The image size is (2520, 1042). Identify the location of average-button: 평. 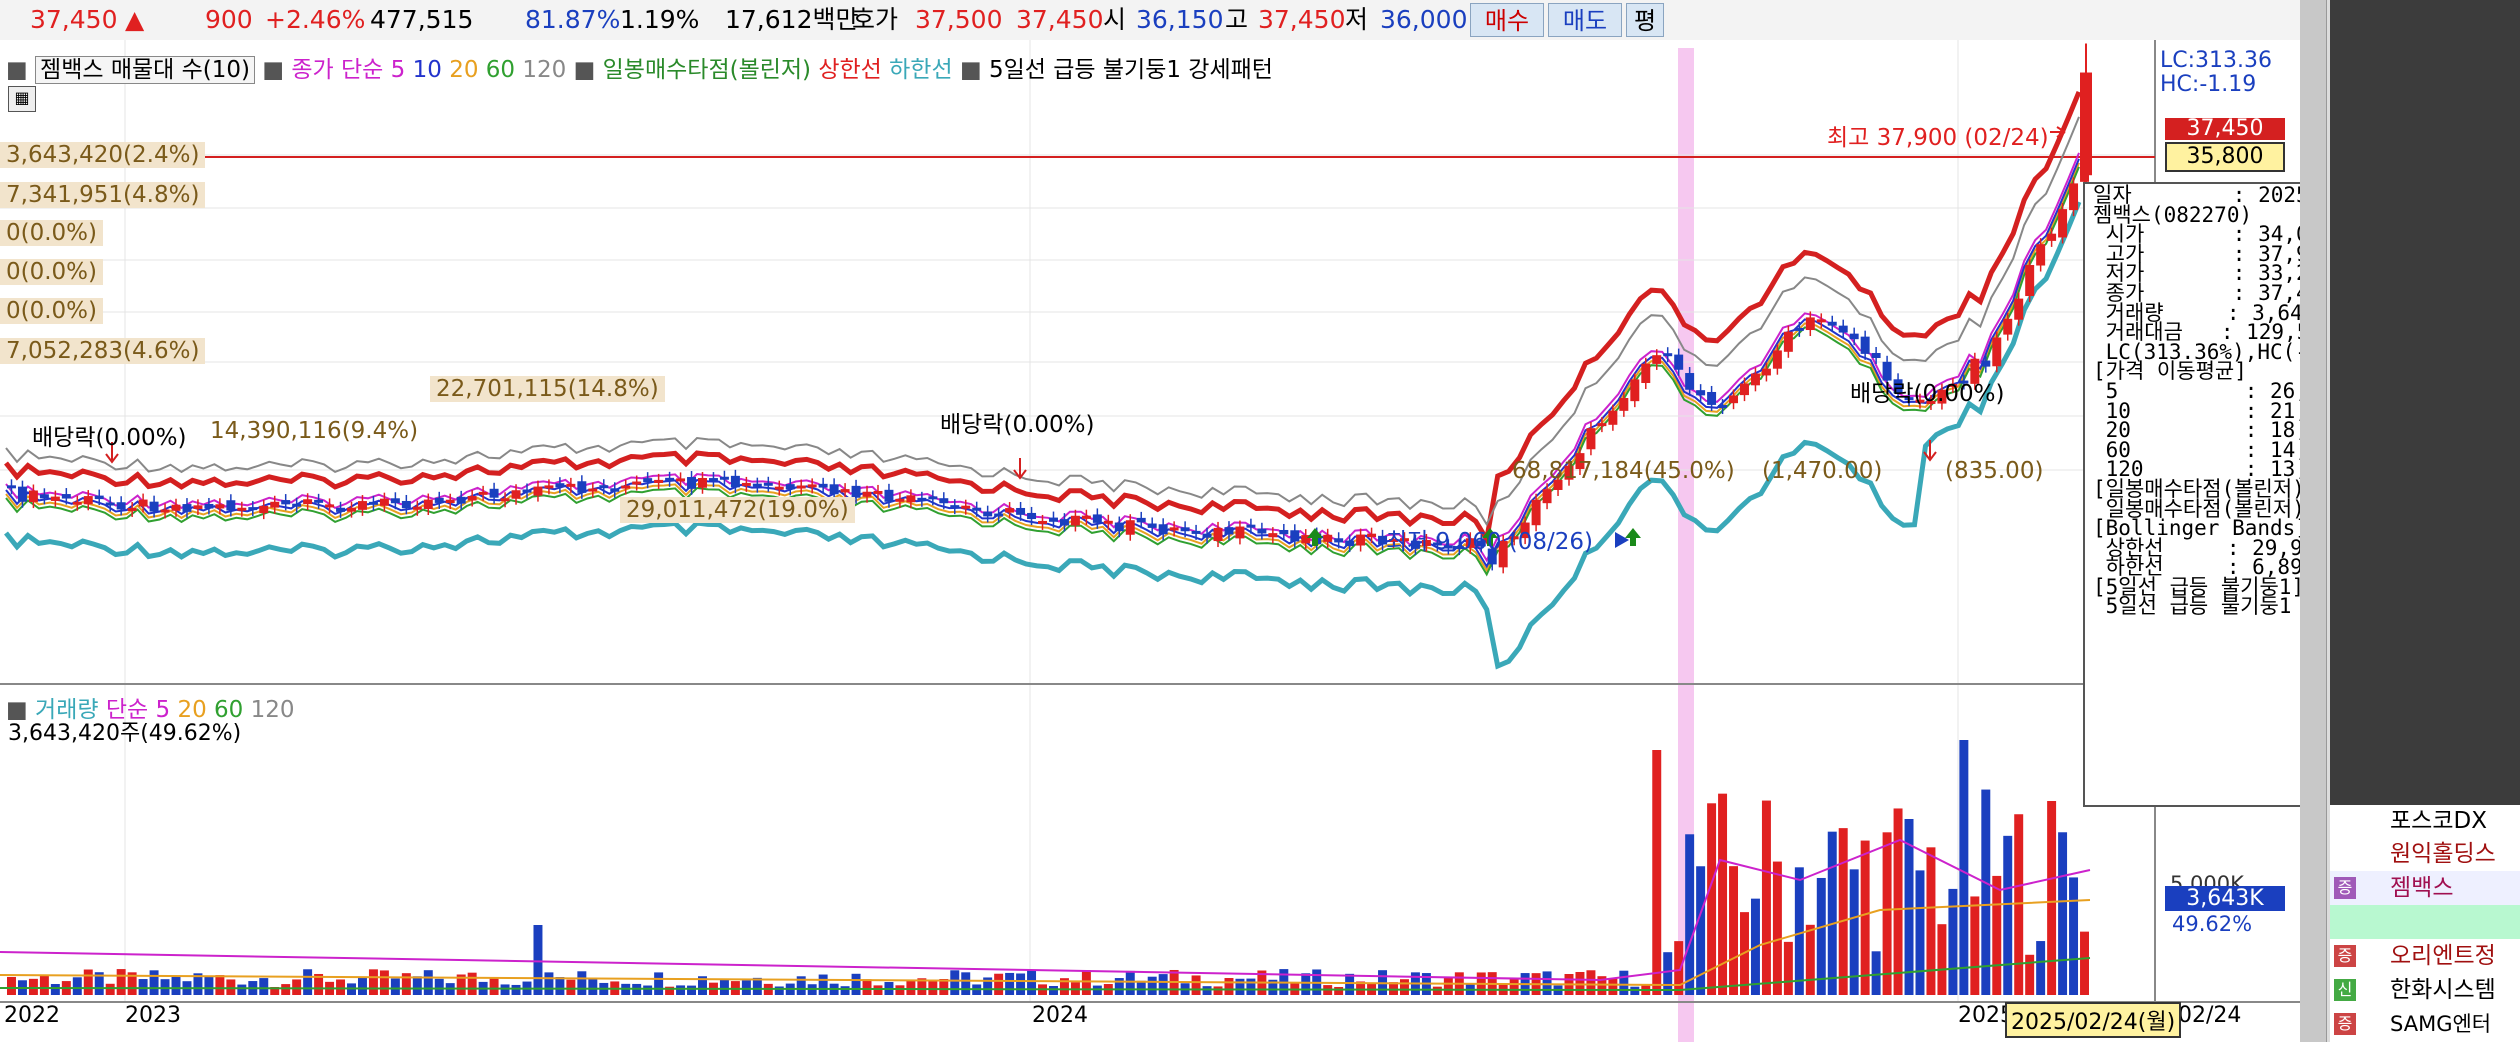
(1645, 20).